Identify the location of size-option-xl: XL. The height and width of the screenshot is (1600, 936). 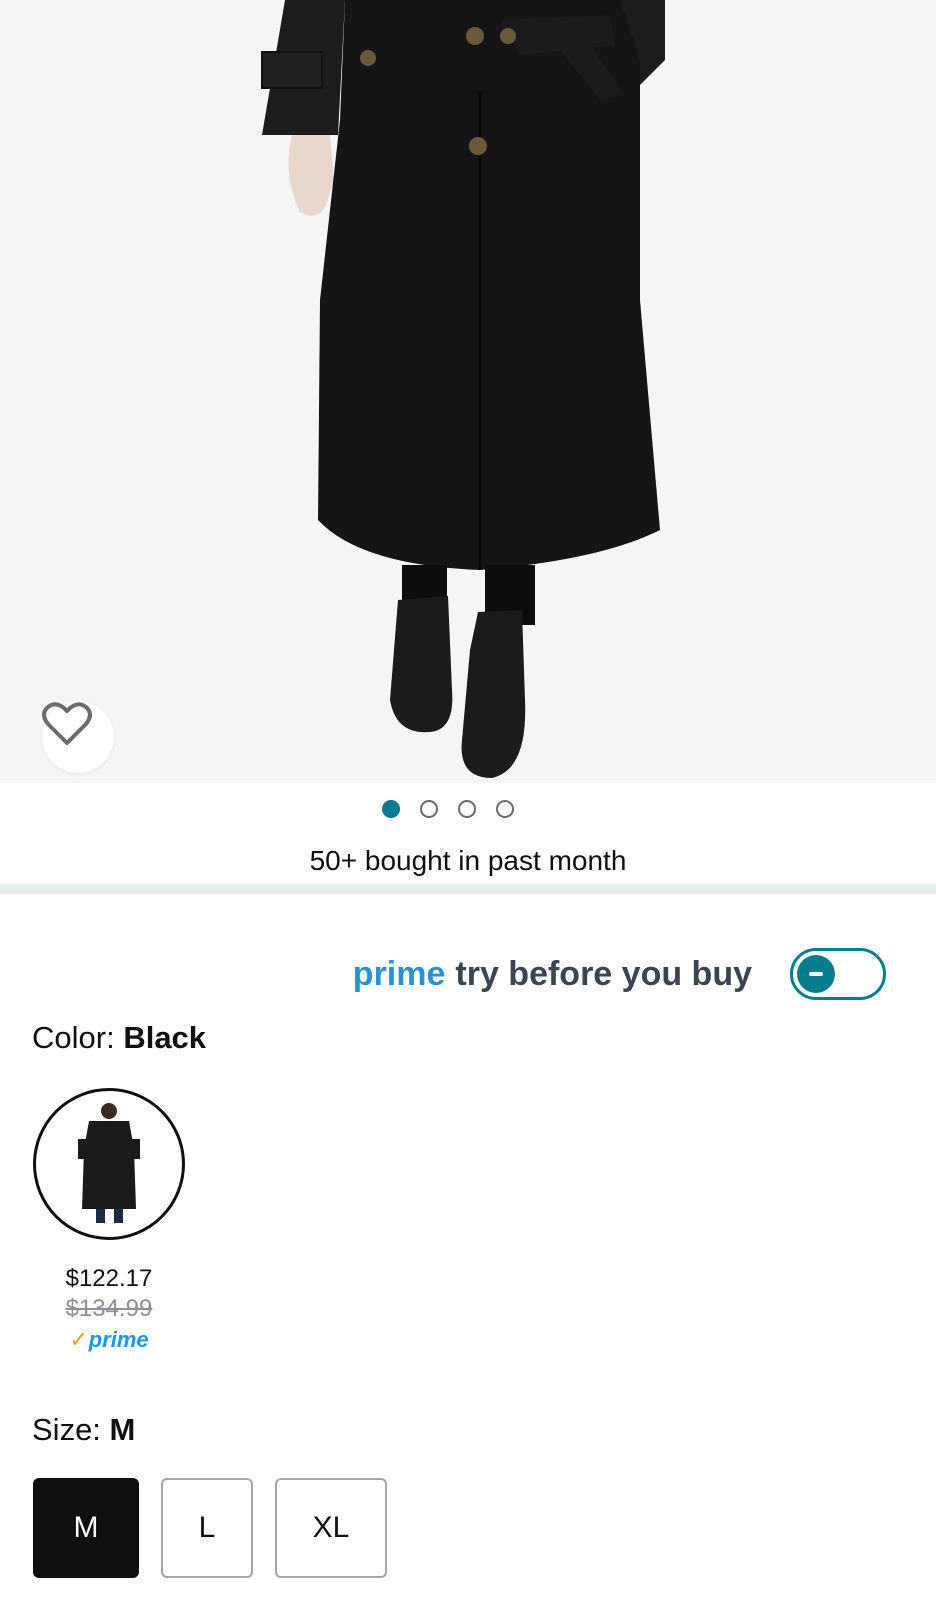
(331, 1528).